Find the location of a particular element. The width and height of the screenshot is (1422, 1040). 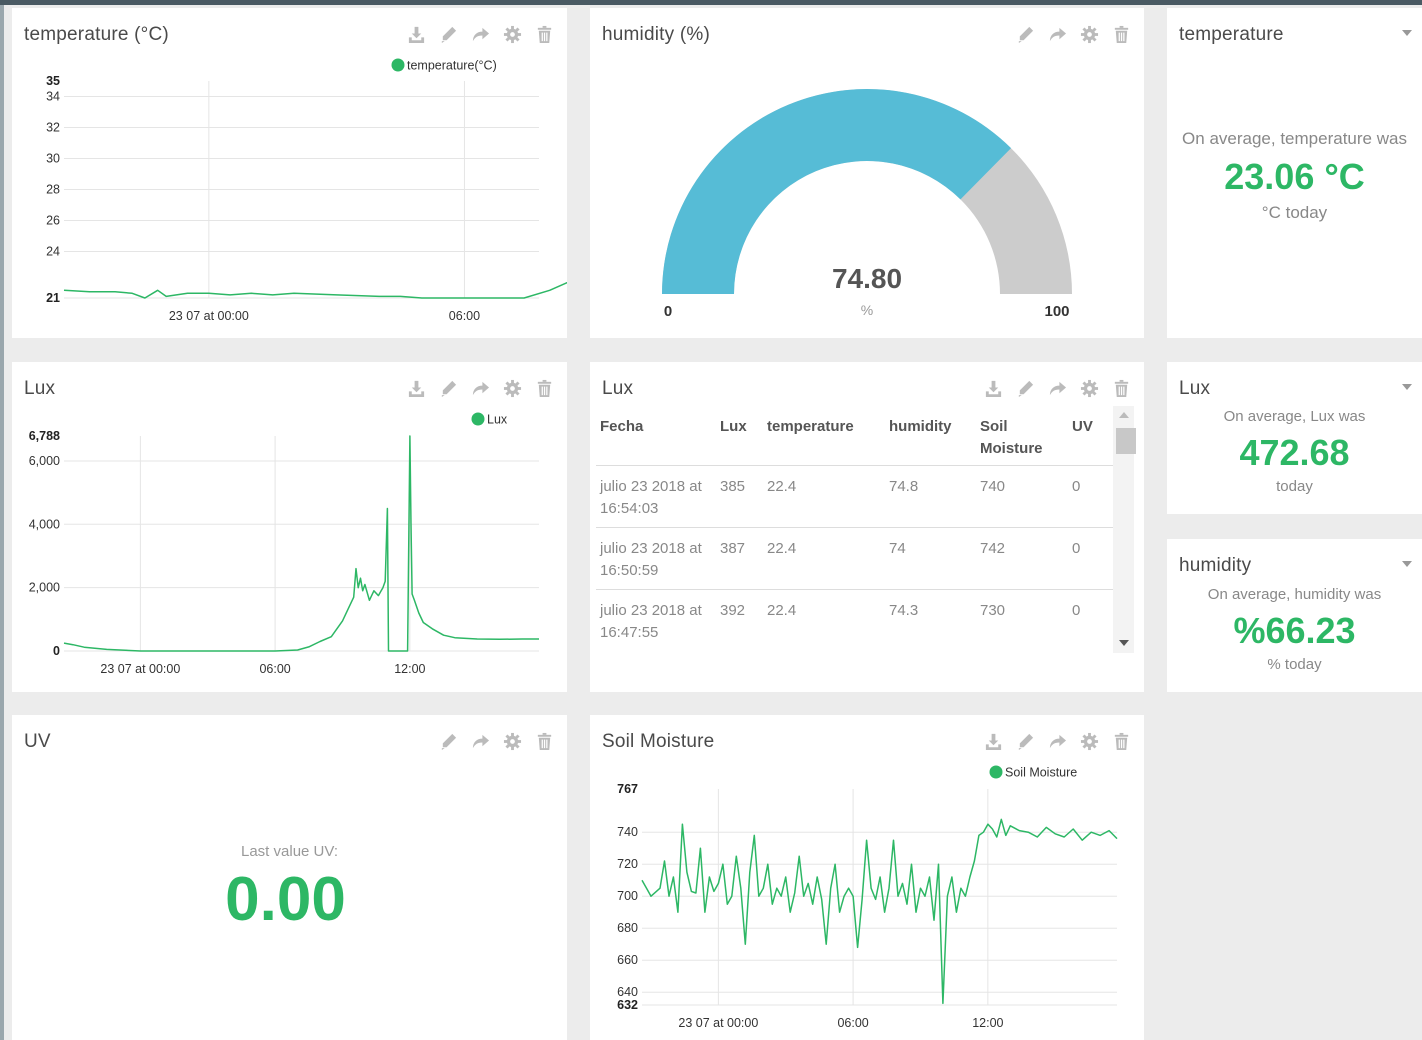

cell-fecha: julio 23 2018 at 16:47:55 is located at coordinates (651, 621).